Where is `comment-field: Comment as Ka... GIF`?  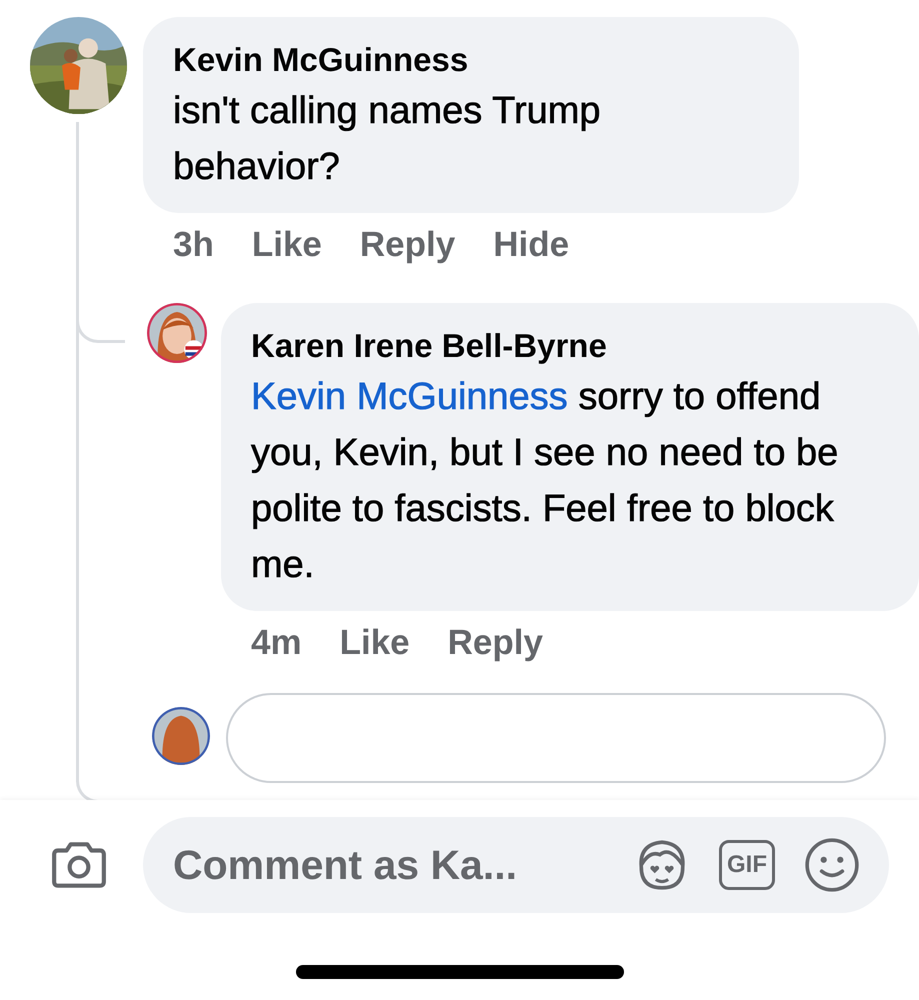 comment-field: Comment as Ka... GIF is located at coordinates (516, 865).